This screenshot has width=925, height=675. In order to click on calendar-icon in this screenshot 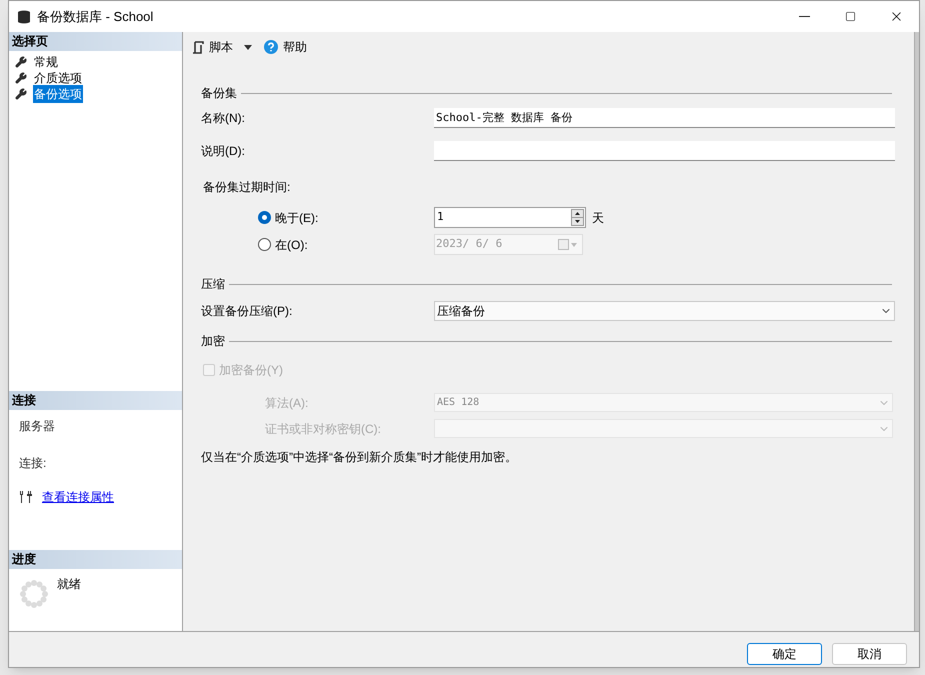, I will do `click(568, 244)`.